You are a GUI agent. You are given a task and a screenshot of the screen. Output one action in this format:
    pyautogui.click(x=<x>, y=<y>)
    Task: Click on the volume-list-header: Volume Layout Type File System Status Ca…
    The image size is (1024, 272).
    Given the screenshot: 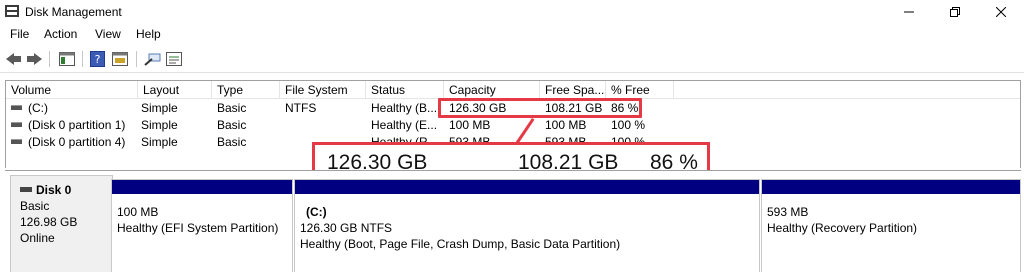 What is the action you would take?
    pyautogui.click(x=513, y=90)
    